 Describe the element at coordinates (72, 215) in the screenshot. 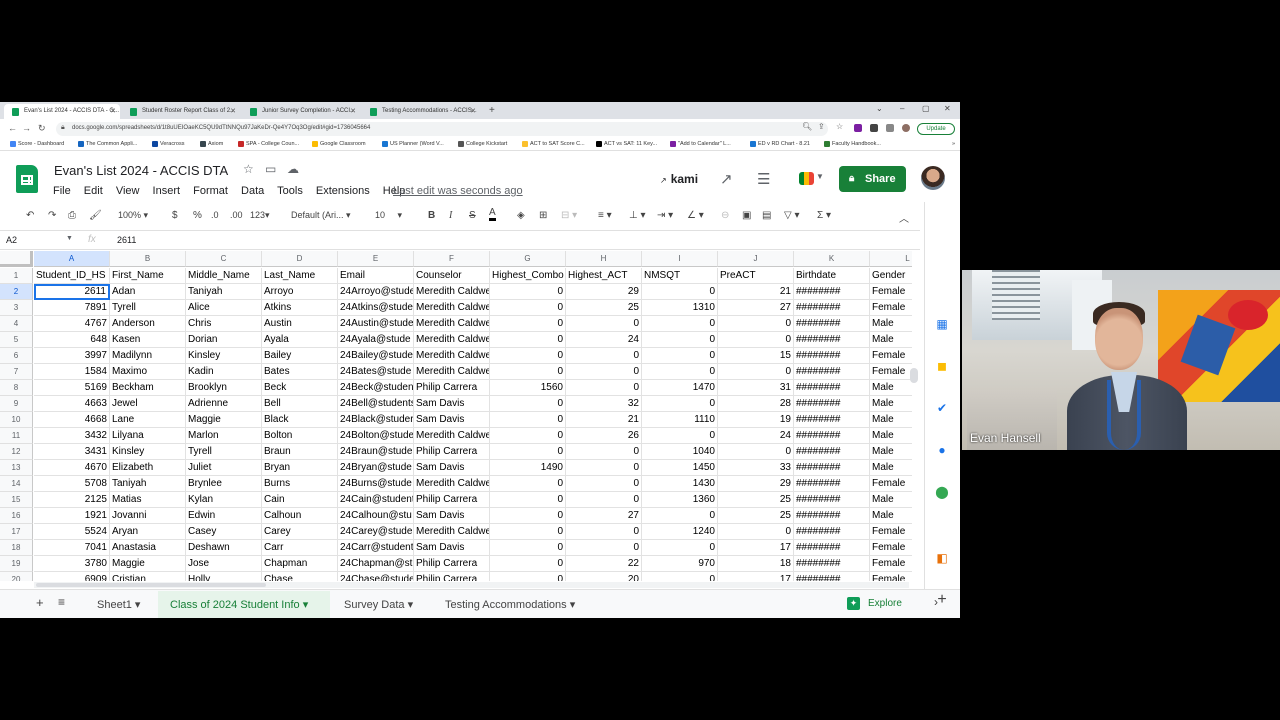

I see `print-icon: ⎙` at that location.